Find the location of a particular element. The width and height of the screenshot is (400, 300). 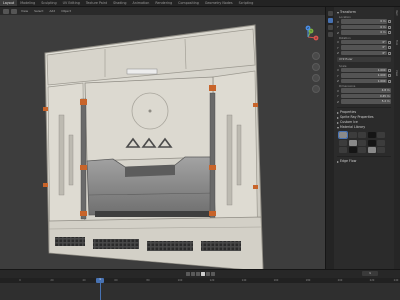

navigation-gizmo: X Y Z is located at coordinates (308, 37).